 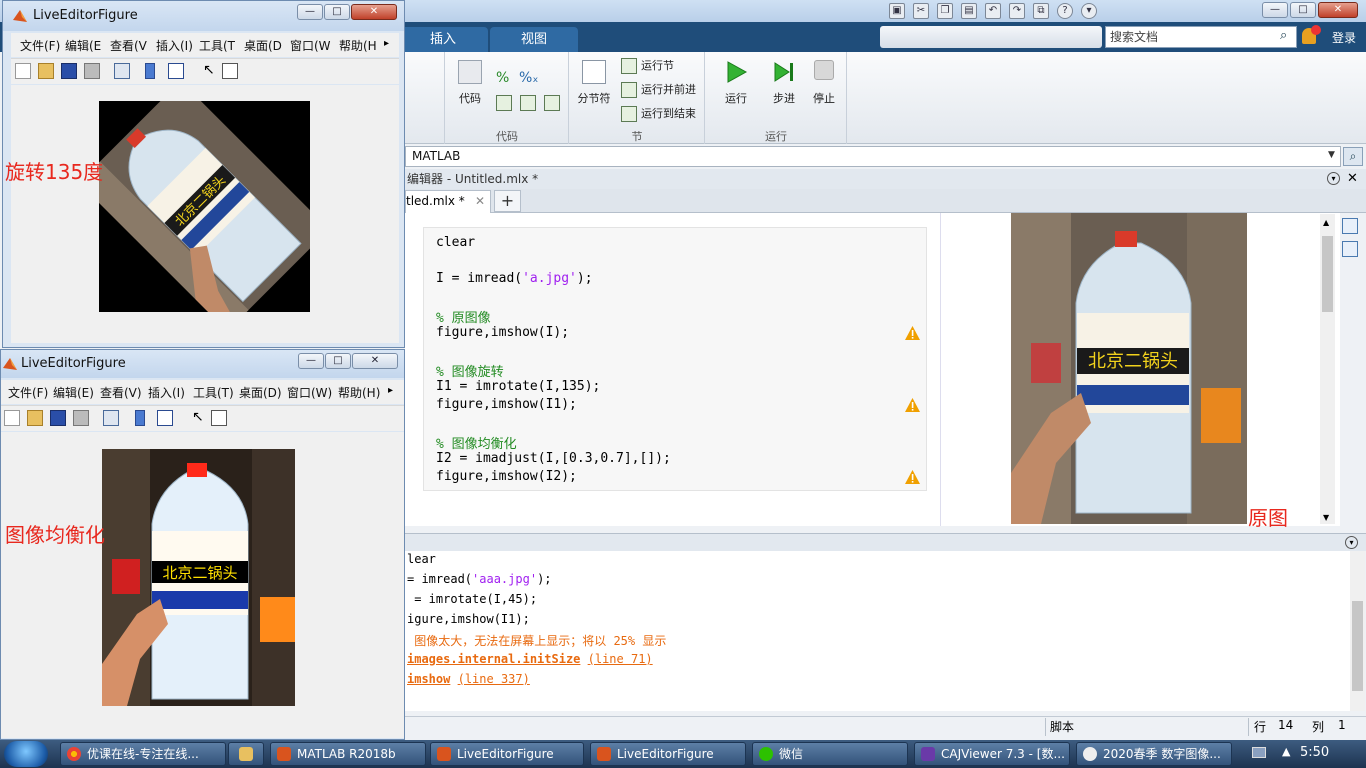 I want to click on paste-icon: ▤, so click(x=969, y=11).